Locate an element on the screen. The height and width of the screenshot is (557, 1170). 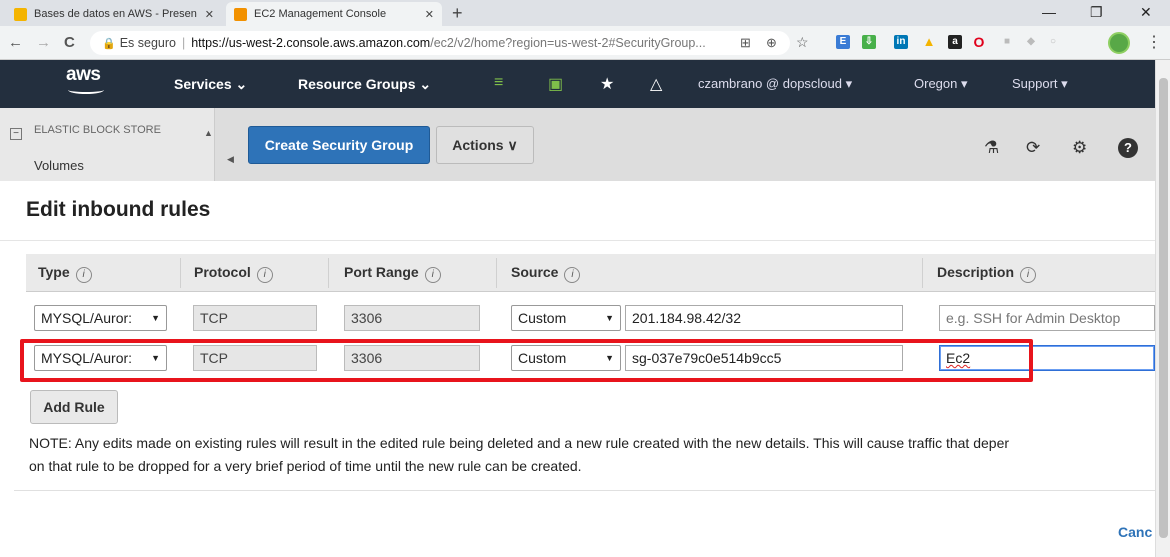
column-header-description: Description i is located at coordinates (987, 273).